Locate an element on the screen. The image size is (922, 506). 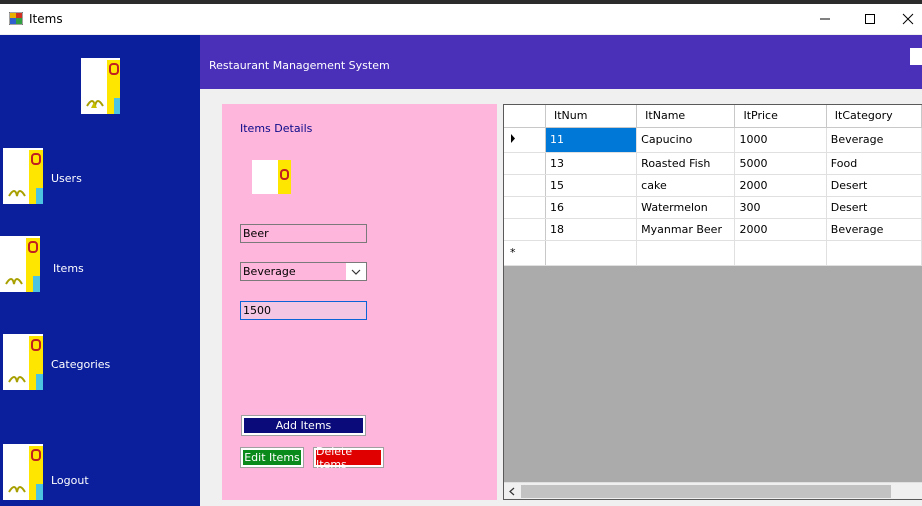
scrollbar-thumb is located at coordinates (706, 491).